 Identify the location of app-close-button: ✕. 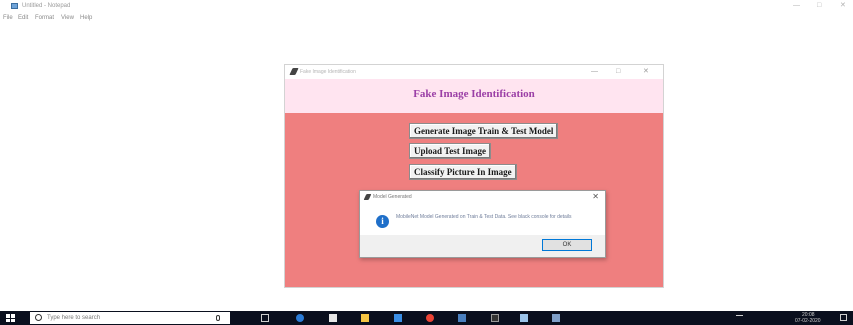
(646, 71).